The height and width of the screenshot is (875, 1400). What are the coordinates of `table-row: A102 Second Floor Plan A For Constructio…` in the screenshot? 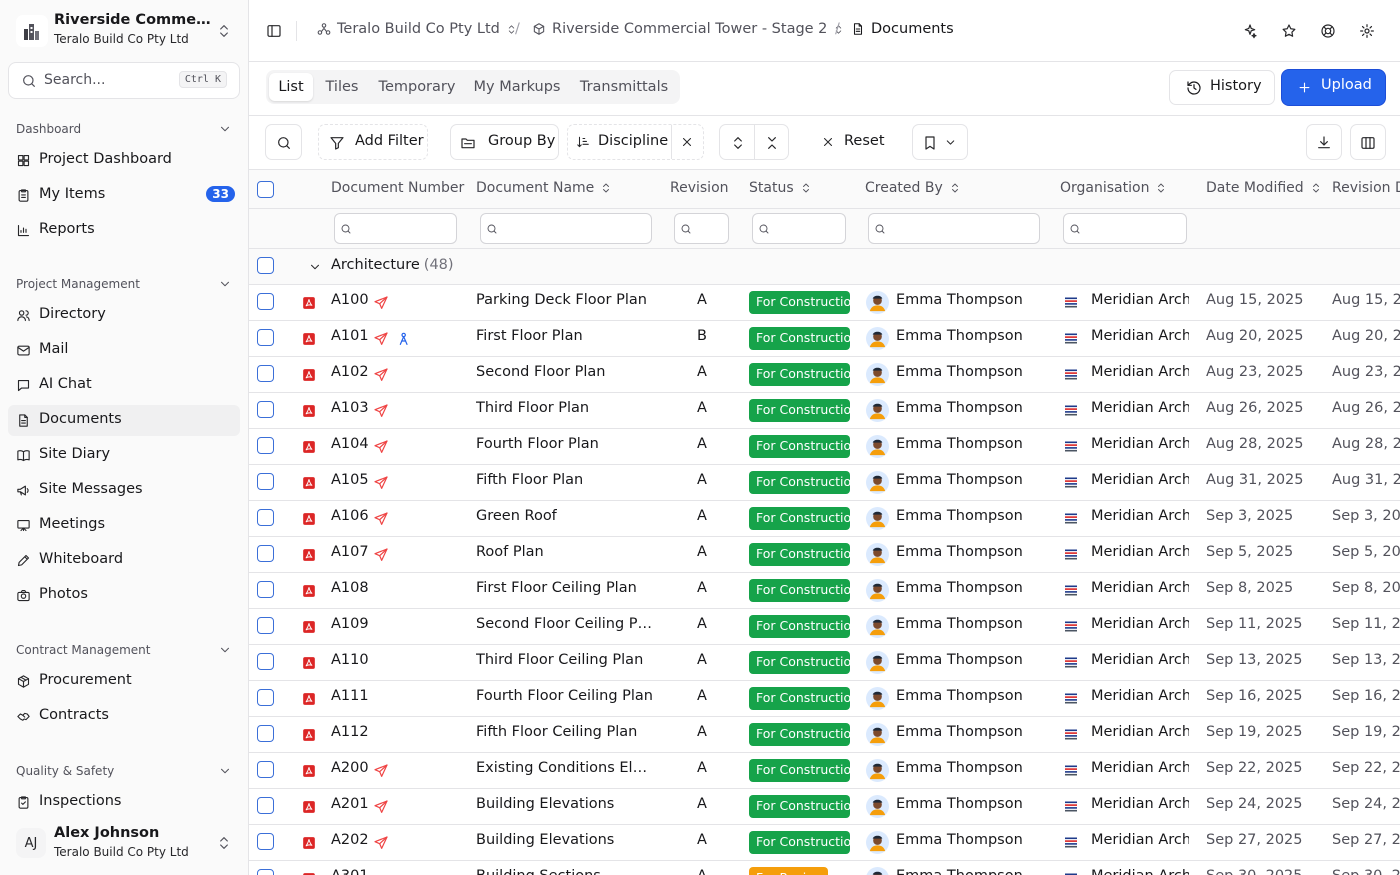 It's located at (824, 375).